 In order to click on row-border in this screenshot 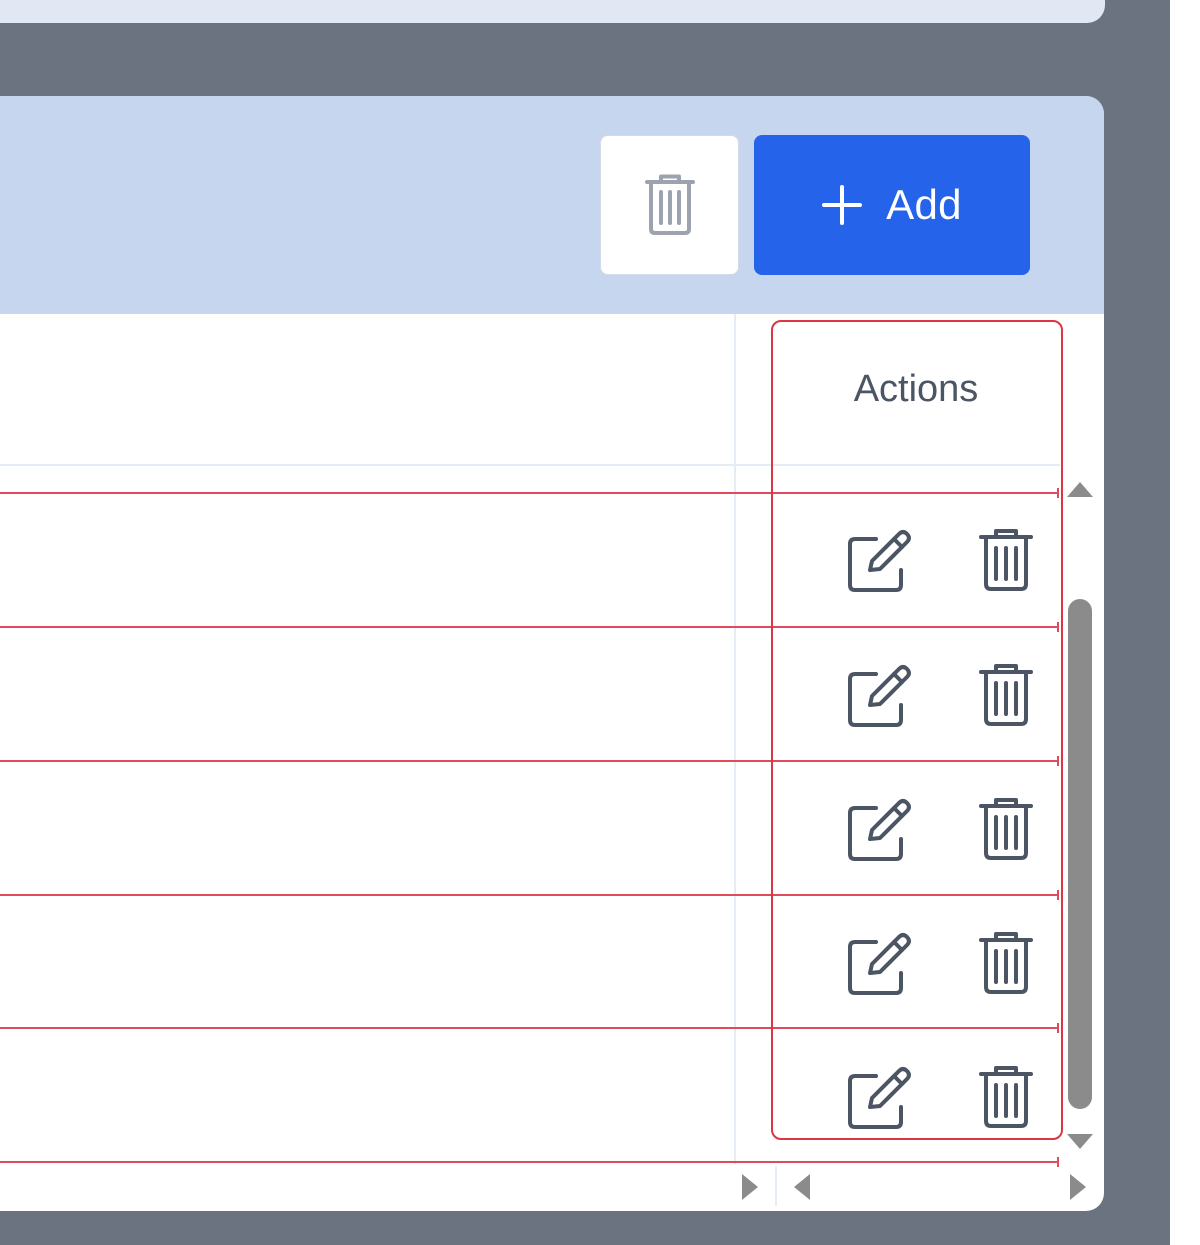, I will do `click(529, 493)`.